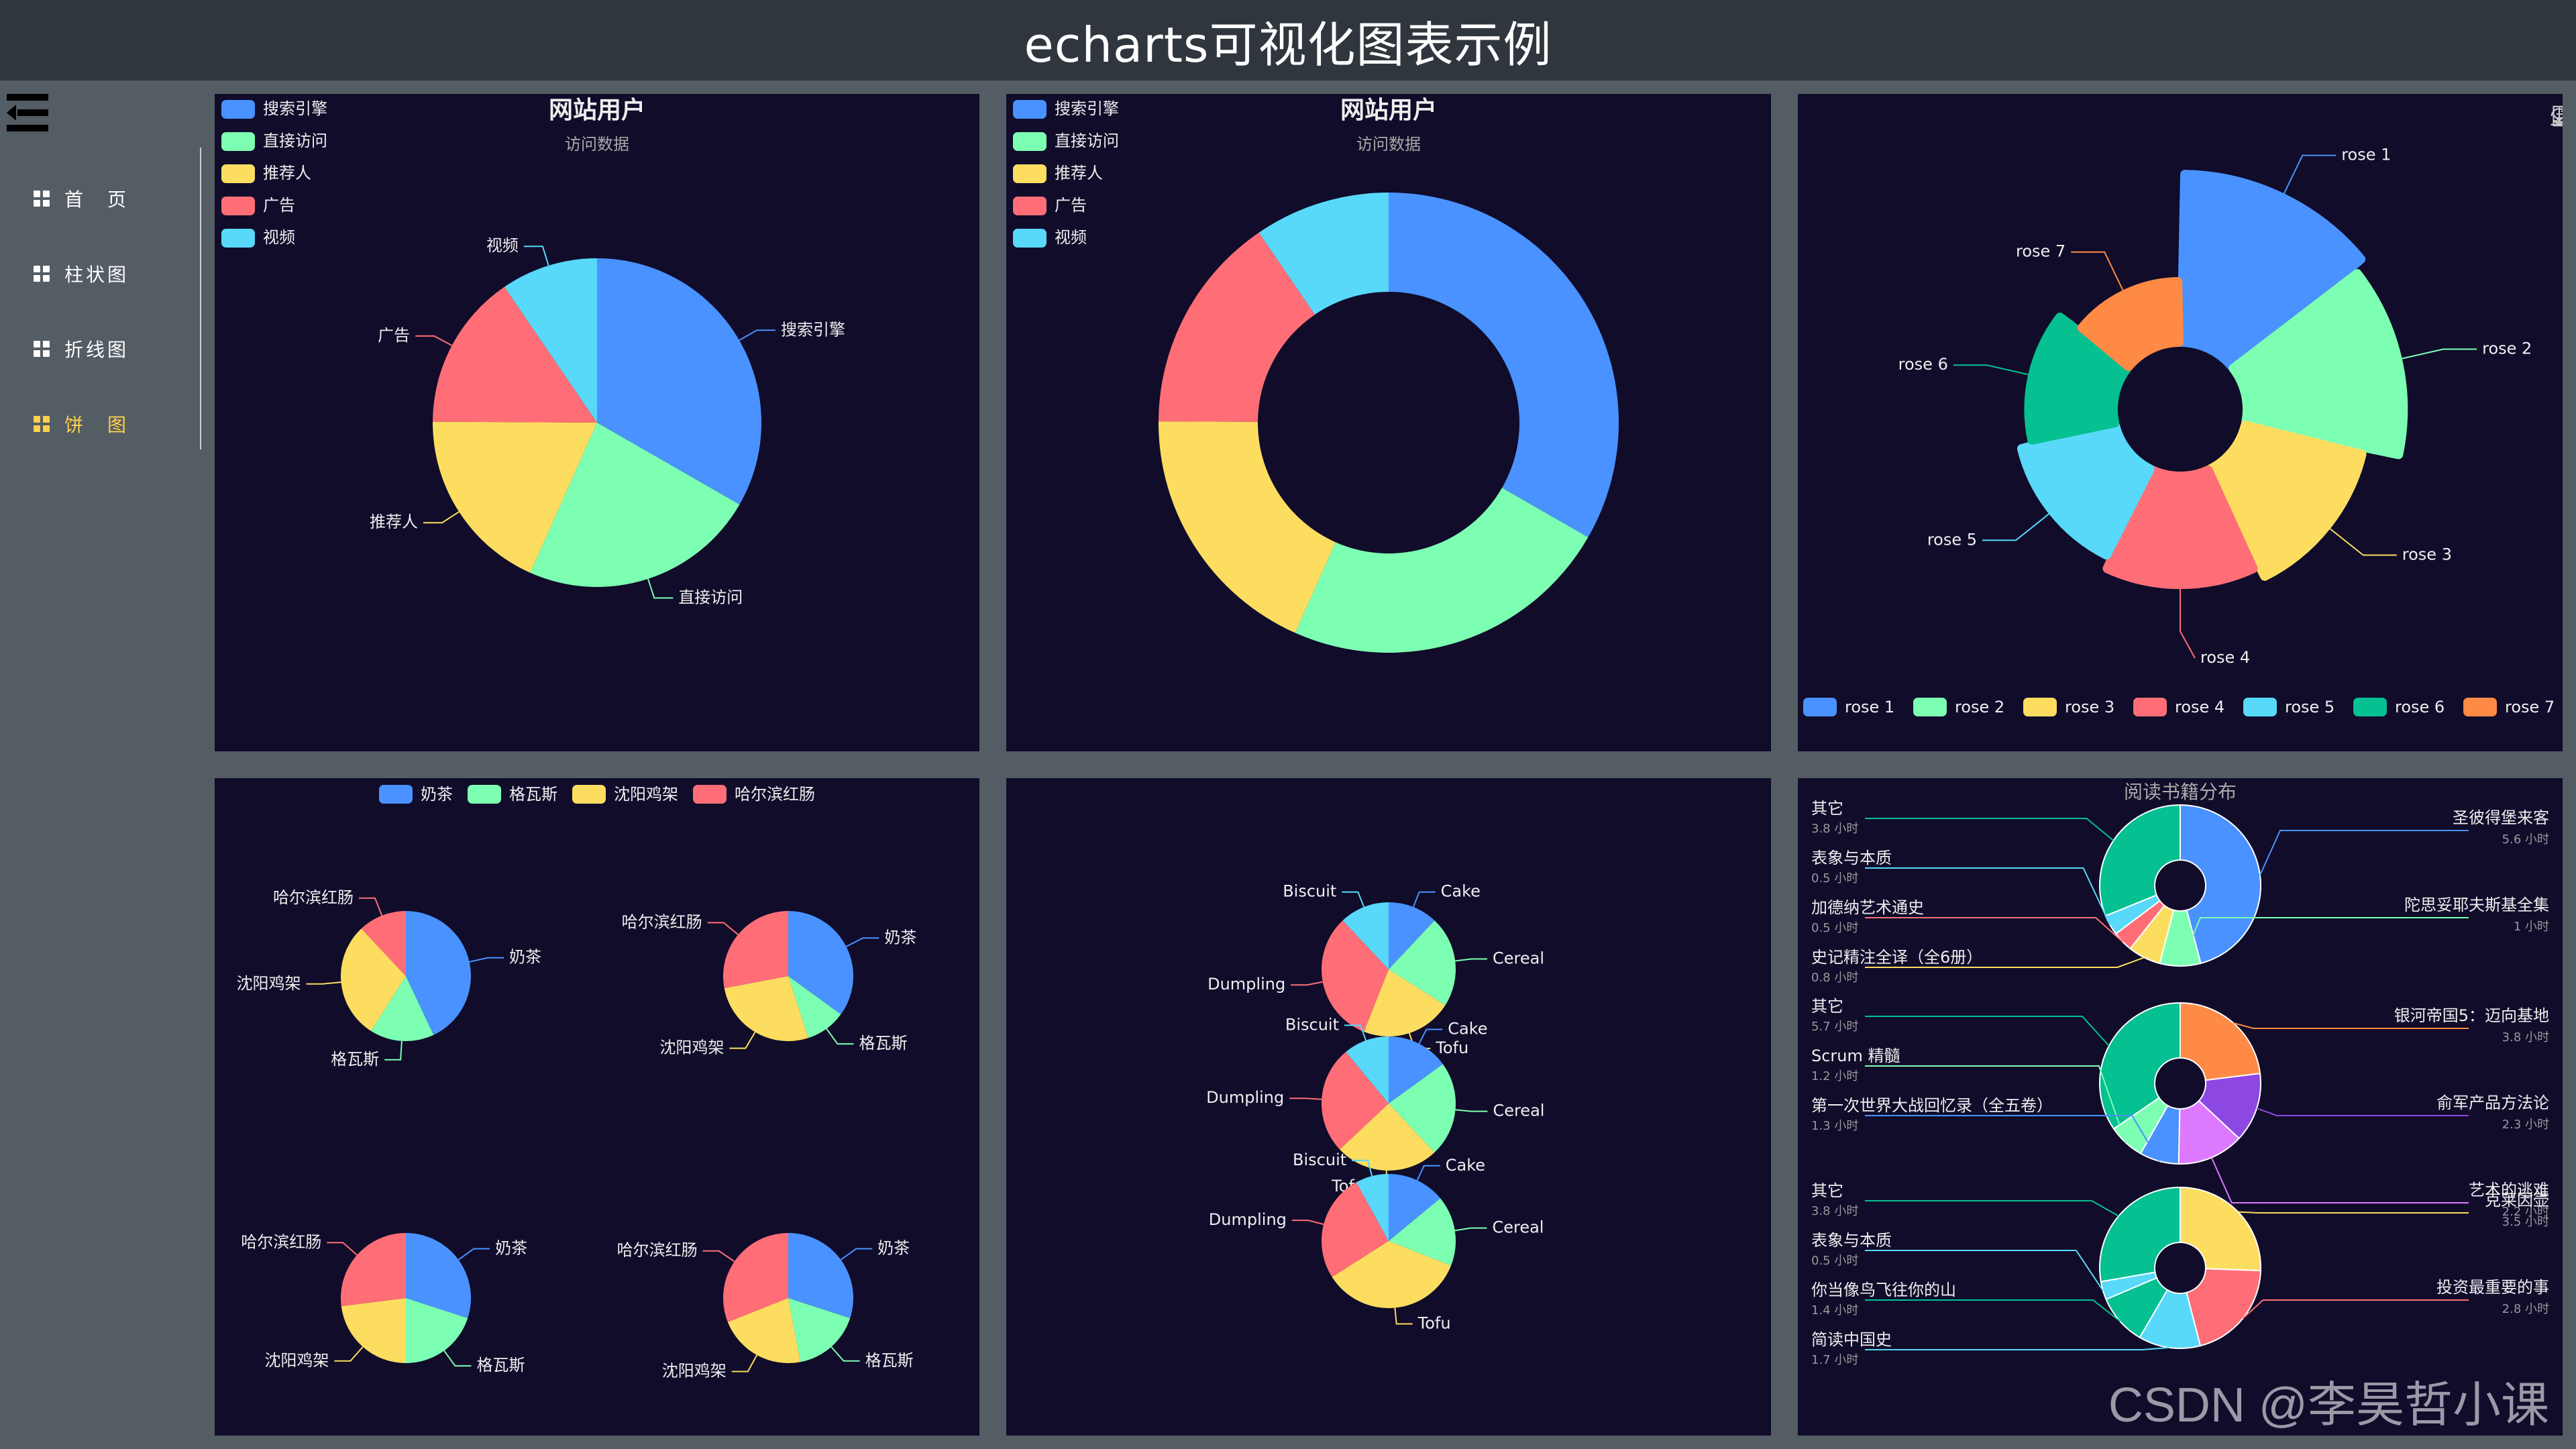  What do you see at coordinates (27, 112) in the screenshot?
I see `menu-fold-icon` at bounding box center [27, 112].